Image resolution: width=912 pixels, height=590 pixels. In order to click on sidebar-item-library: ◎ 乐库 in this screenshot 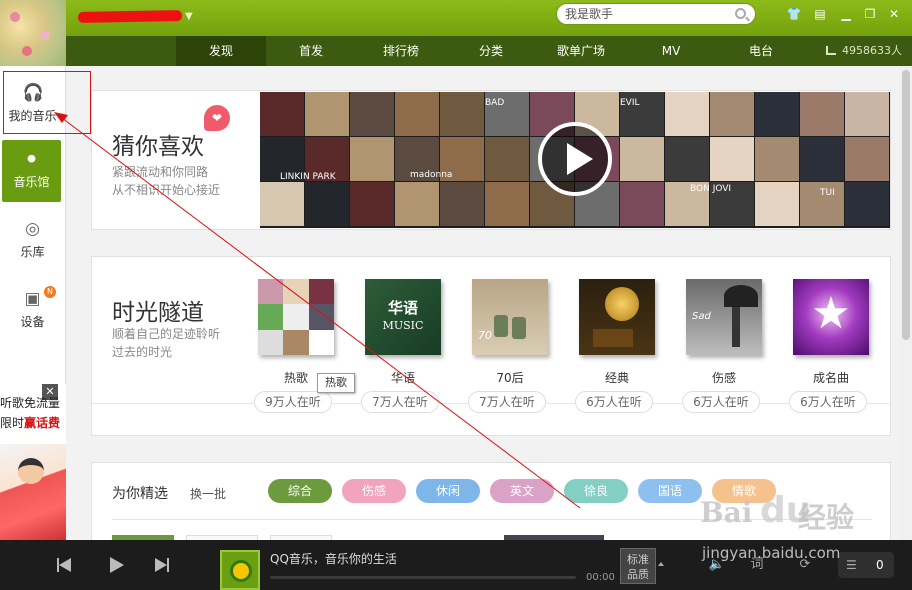, I will do `click(32, 241)`.